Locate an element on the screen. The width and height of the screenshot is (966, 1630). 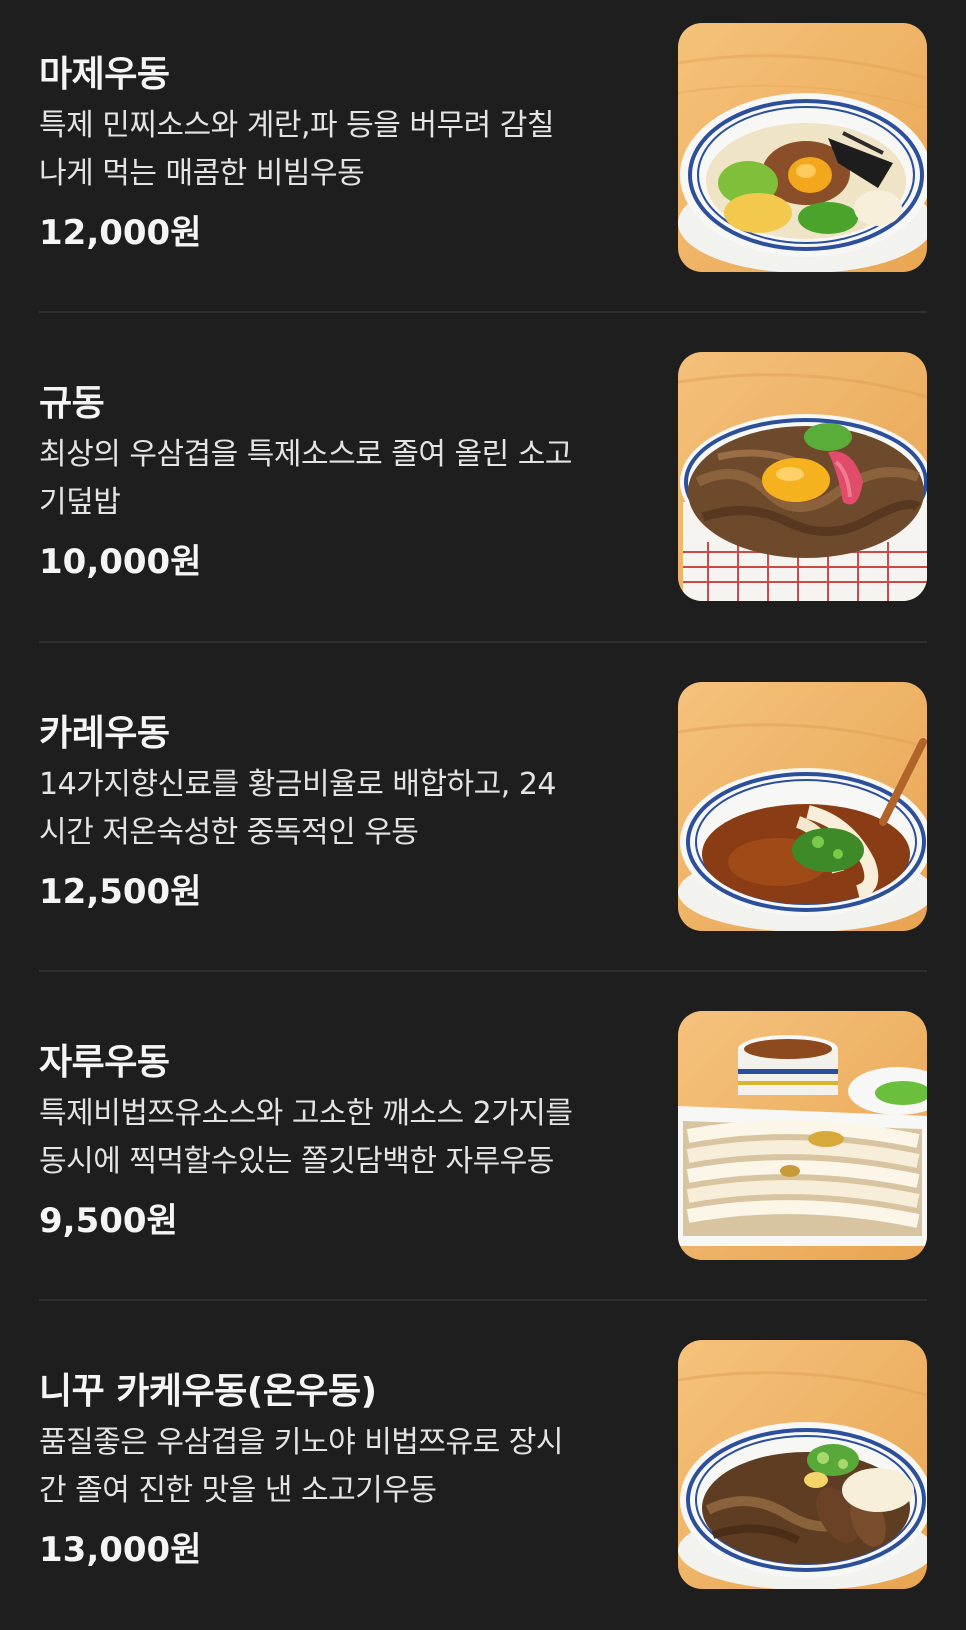
menu-item-price: 9,500원 is located at coordinates (108, 1221).